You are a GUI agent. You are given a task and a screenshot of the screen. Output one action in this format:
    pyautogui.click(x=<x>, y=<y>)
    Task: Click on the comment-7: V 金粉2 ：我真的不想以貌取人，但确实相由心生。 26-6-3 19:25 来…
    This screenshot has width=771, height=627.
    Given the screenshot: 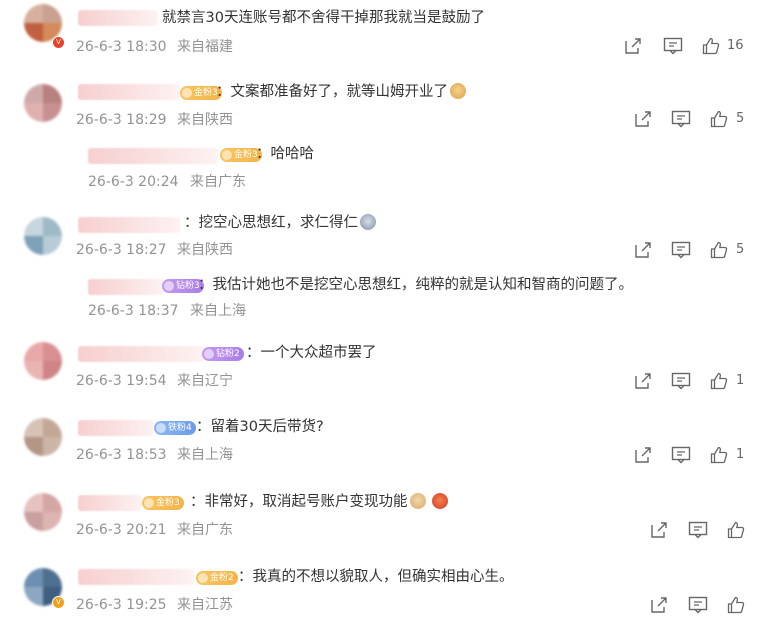 What is the action you would take?
    pyautogui.click(x=385, y=593)
    